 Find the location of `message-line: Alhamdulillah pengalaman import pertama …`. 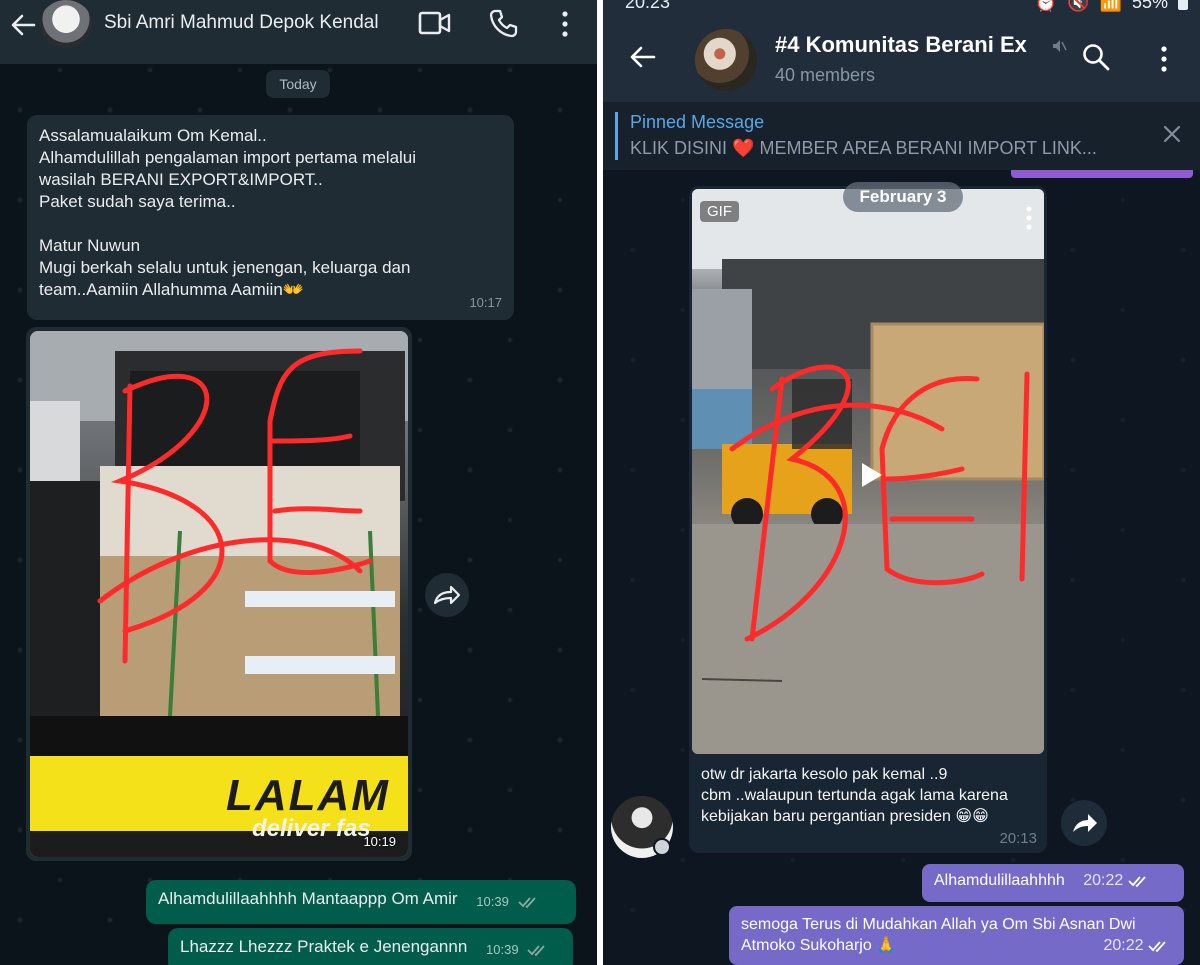

message-line: Alhamdulillah pengalaman import pertama … is located at coordinates (228, 157).